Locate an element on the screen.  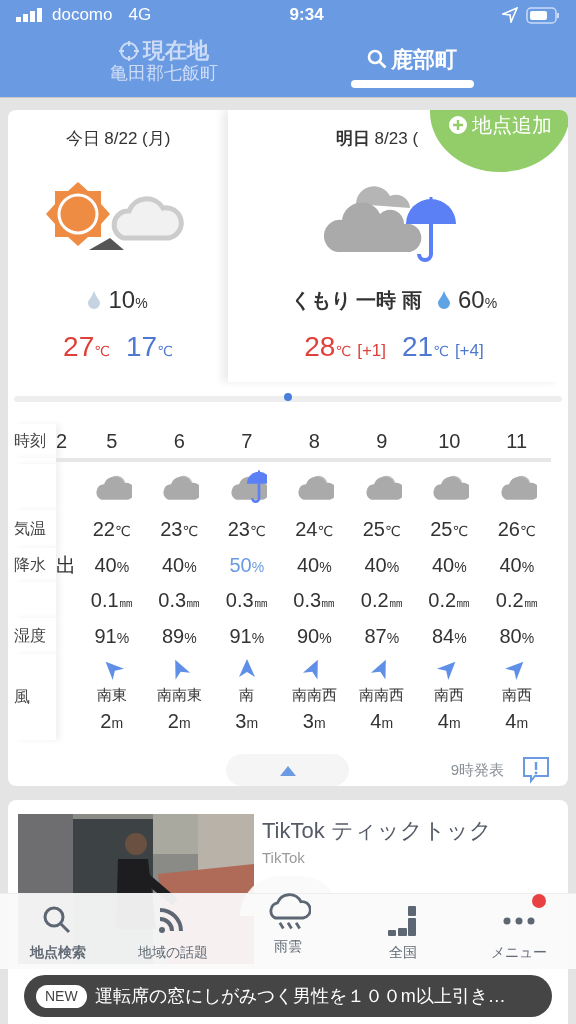
collapse-button is located at coordinates (287, 770).